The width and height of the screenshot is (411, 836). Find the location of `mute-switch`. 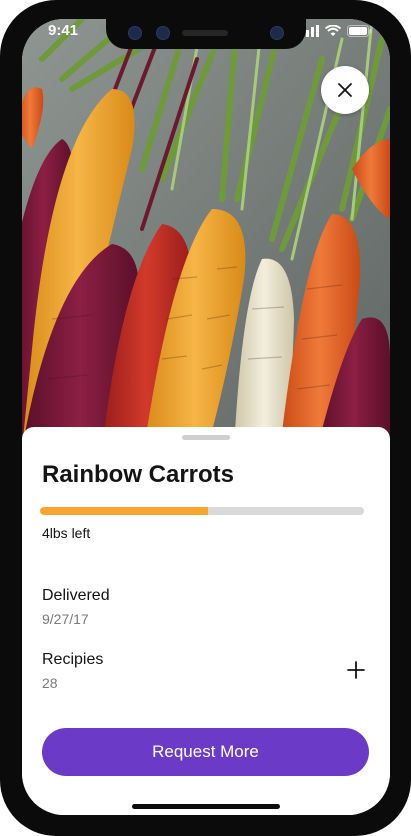

mute-switch is located at coordinates (1, 127).